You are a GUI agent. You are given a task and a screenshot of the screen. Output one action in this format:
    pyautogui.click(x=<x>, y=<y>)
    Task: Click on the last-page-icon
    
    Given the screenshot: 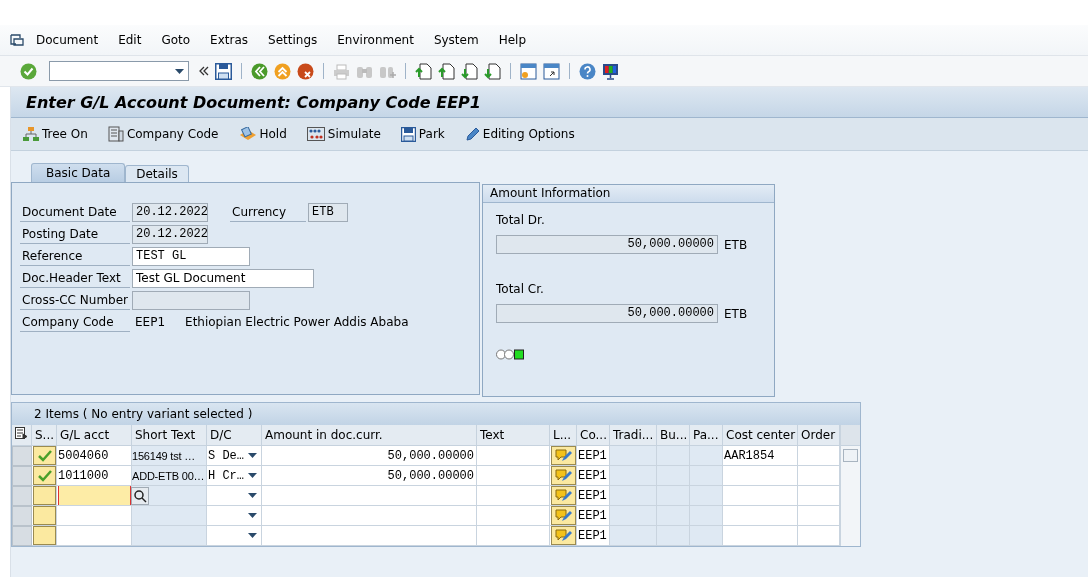 What is the action you would take?
    pyautogui.click(x=492, y=71)
    